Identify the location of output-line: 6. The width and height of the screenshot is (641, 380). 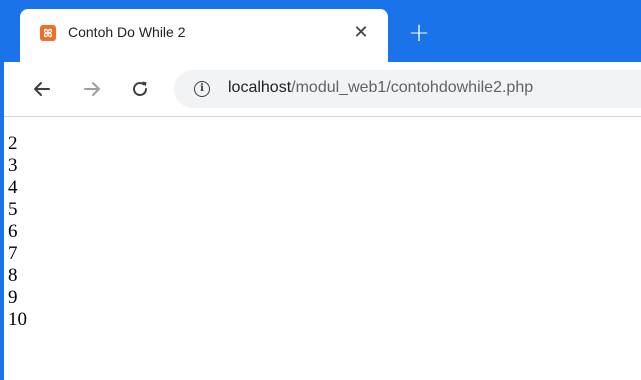
(13, 231).